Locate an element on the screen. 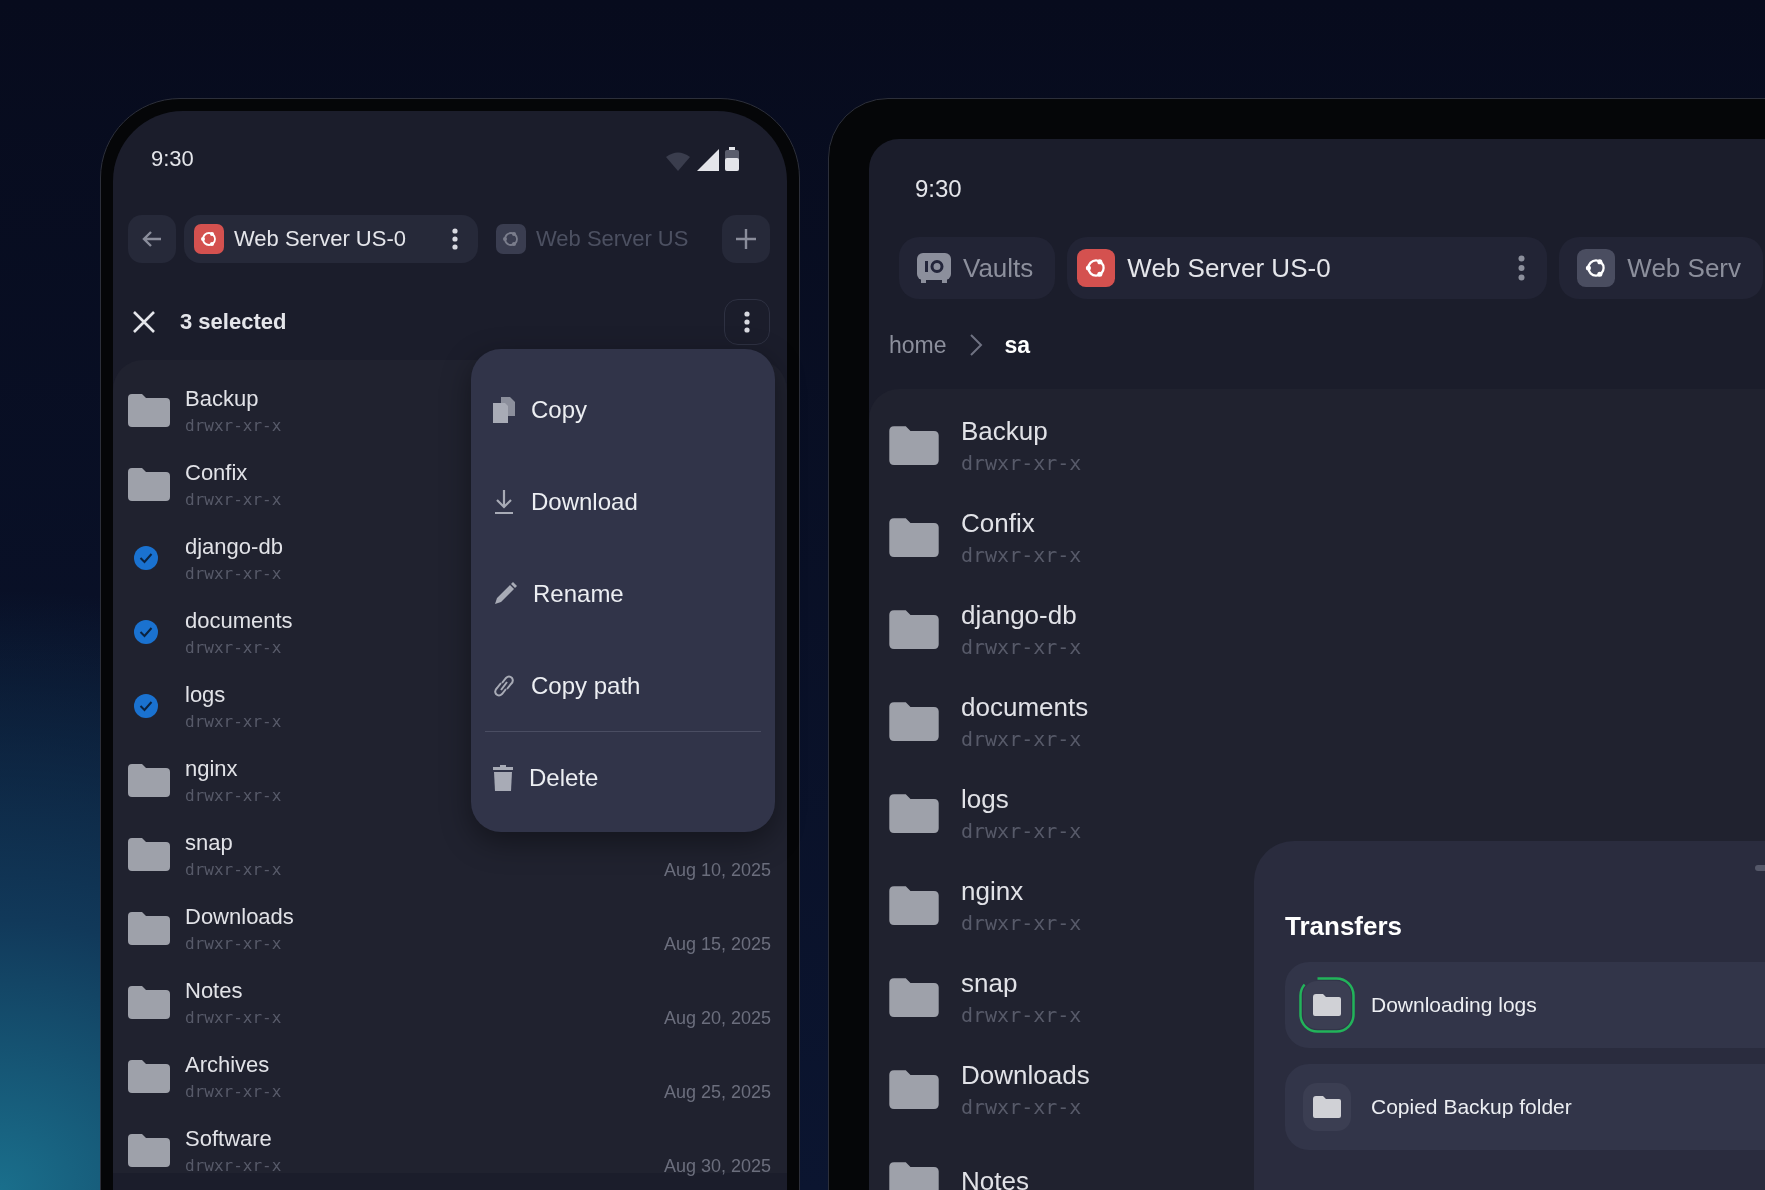 This screenshot has height=1190, width=1765. plus-icon is located at coordinates (746, 239).